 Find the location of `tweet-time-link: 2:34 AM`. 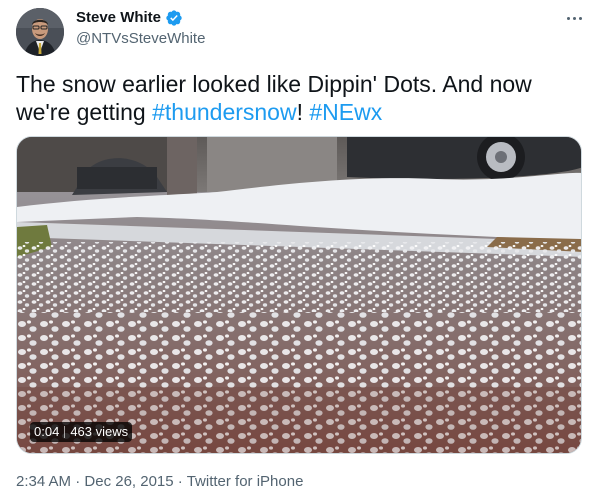

tweet-time-link: 2:34 AM is located at coordinates (43, 481).